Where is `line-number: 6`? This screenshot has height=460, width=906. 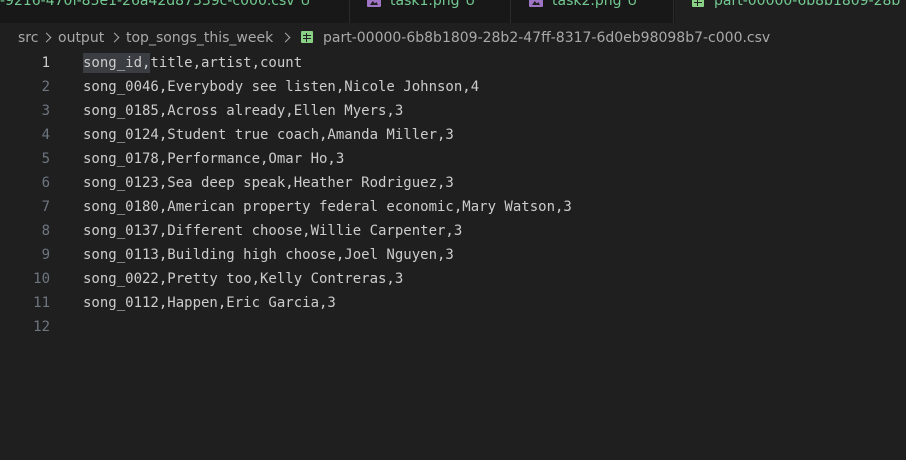 line-number: 6 is located at coordinates (45, 183).